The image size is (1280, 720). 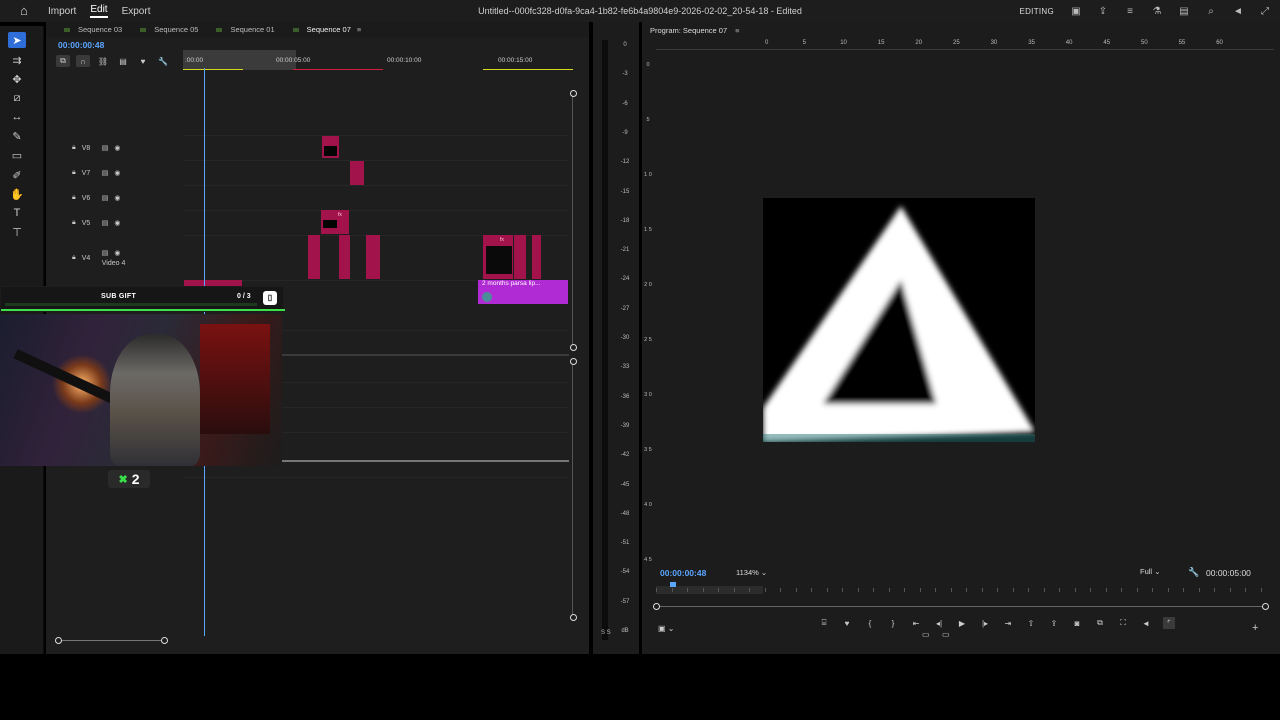 What do you see at coordinates (17, 175) in the screenshot?
I see `pencil-tool-icon: ✐` at bounding box center [17, 175].